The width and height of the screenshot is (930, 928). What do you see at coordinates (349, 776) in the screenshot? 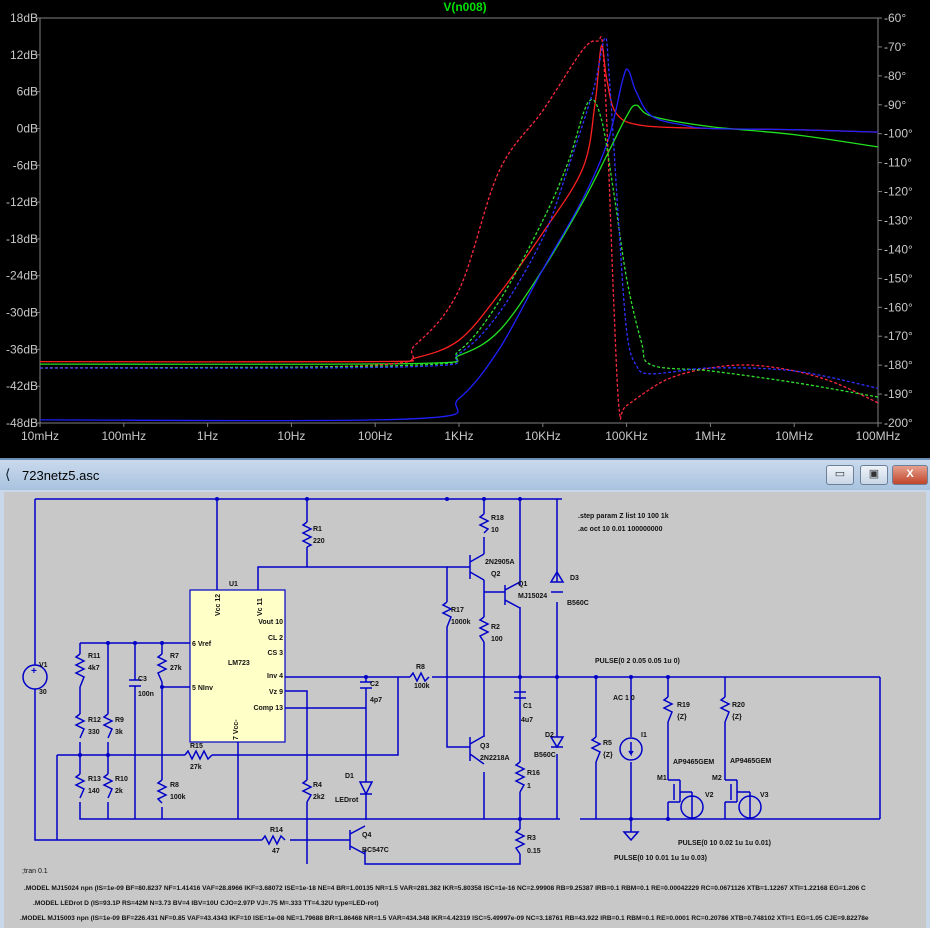
I see `d1-label: D1` at bounding box center [349, 776].